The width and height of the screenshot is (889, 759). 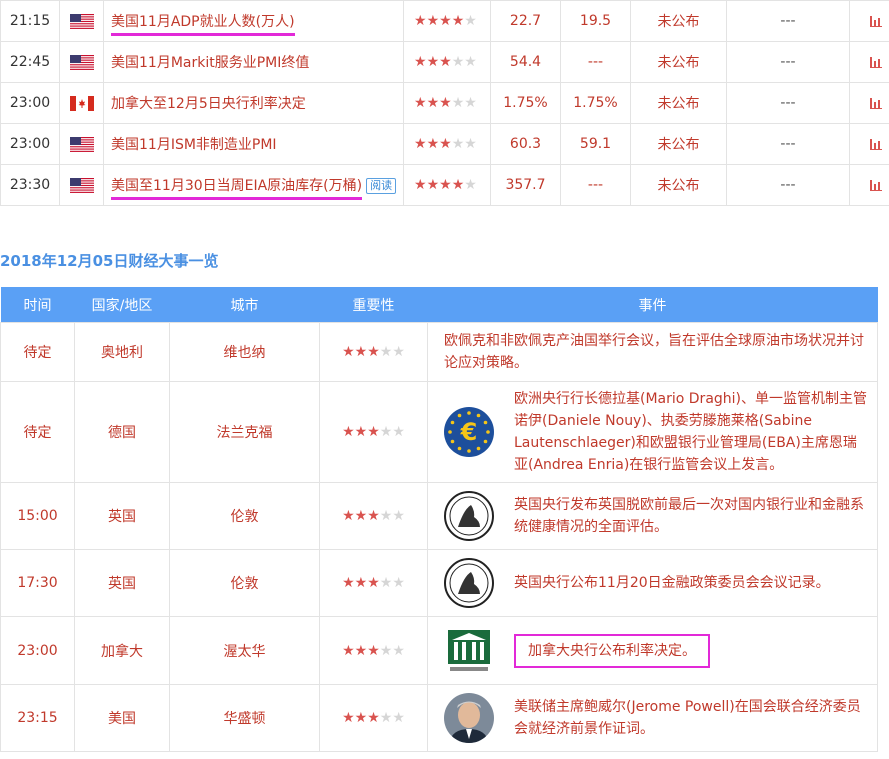 I want to click on event-cell: 英国央行发布英国脱欧前最后一次对国内银行业和金融系统健康情况的全面评估。, so click(x=652, y=516).